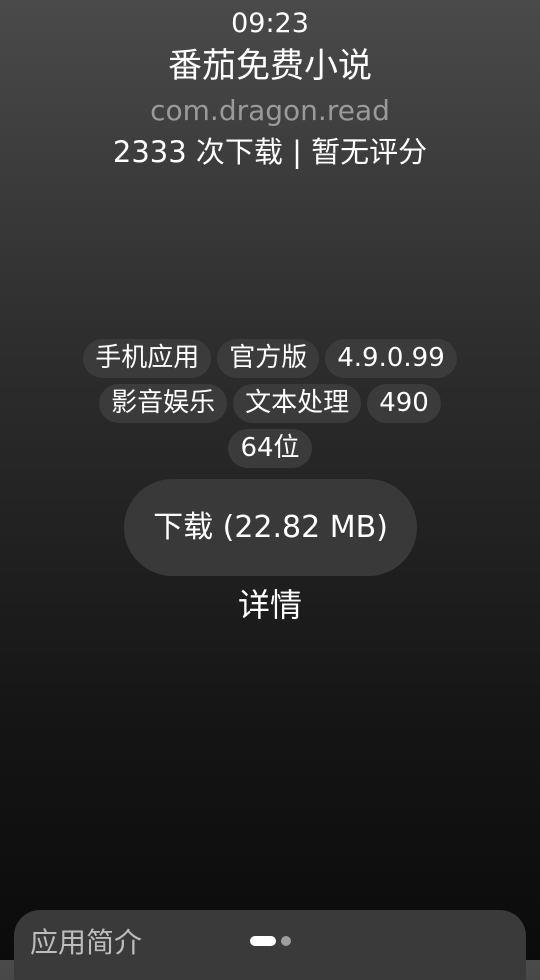  Describe the element at coordinates (163, 403) in the screenshot. I see `tag-category-media: 影音娱乐` at that location.